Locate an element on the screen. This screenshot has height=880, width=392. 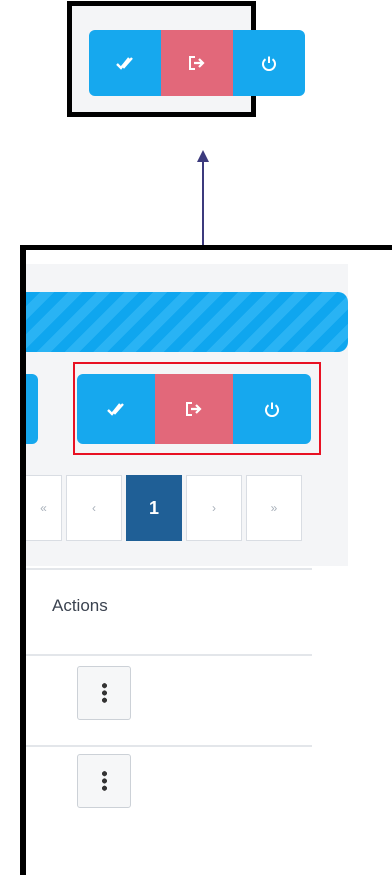
zoom-logout-button is located at coordinates (197, 63).